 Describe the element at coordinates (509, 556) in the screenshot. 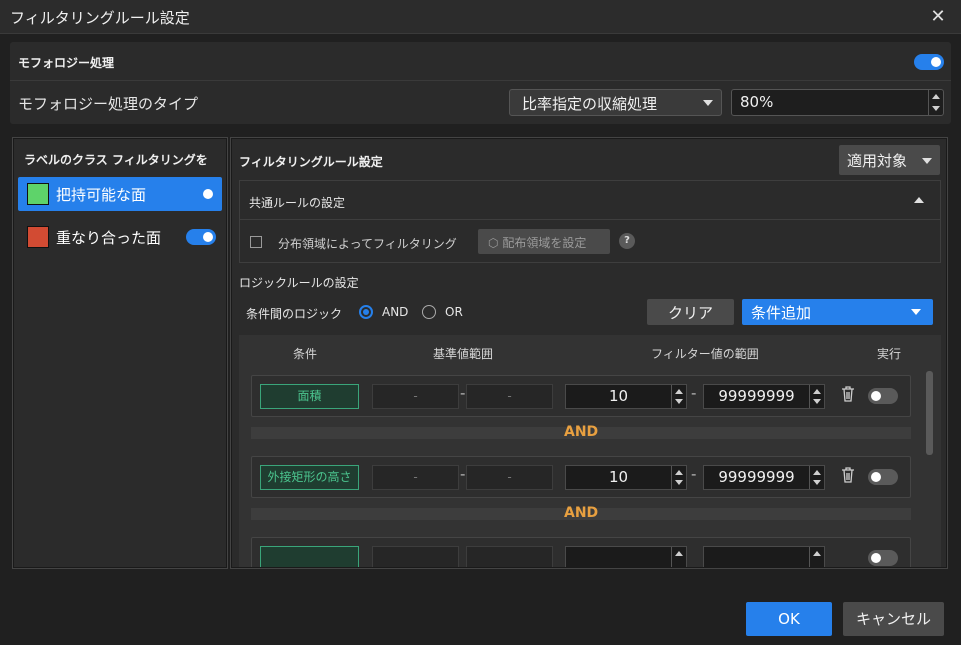

I see `reference-max` at that location.